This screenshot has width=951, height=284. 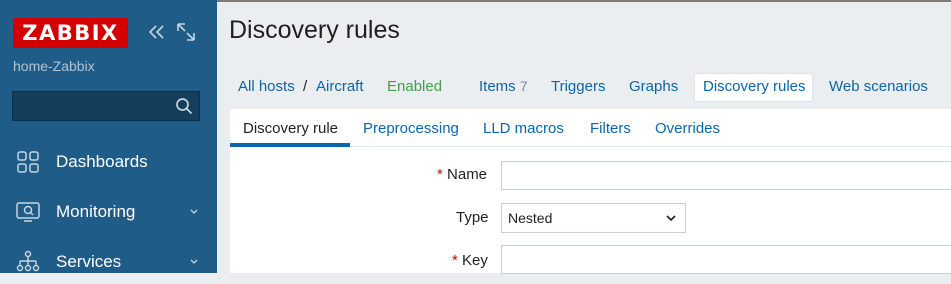 I want to click on dashboards-icon, so click(x=28, y=162).